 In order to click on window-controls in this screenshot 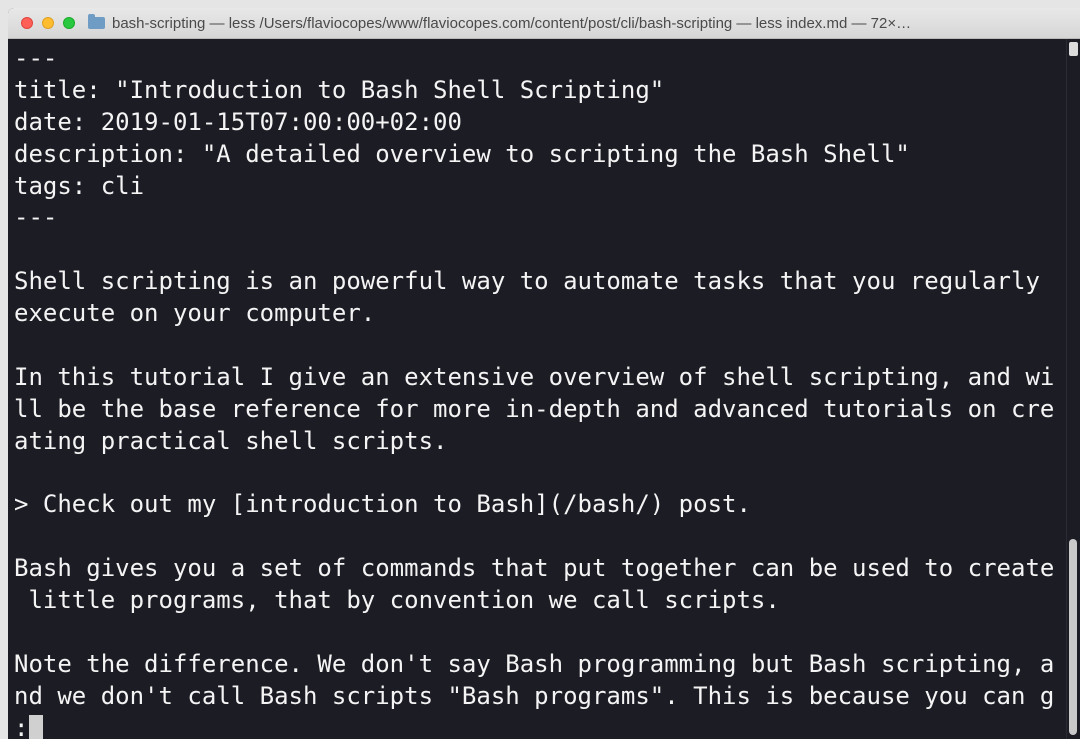, I will do `click(48, 23)`.